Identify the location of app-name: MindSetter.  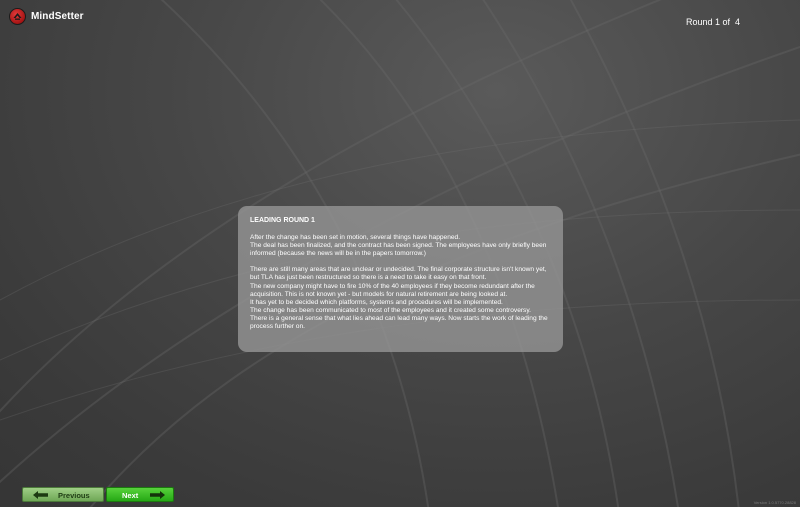
(57, 16).